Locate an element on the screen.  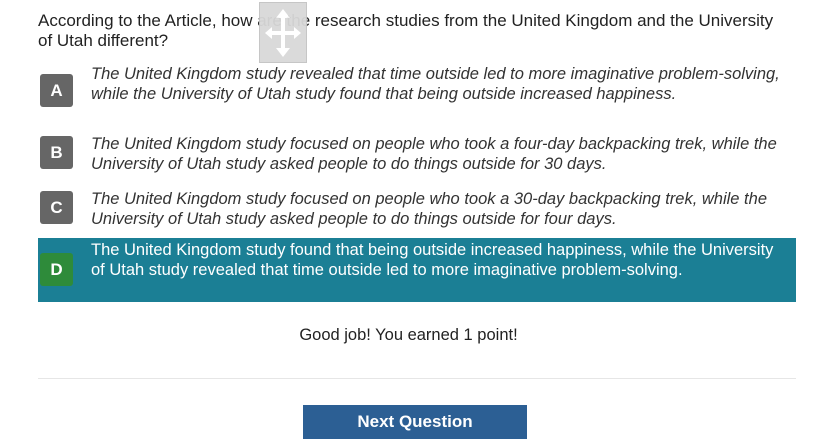
next-question-button: Next Question is located at coordinates (415, 422).